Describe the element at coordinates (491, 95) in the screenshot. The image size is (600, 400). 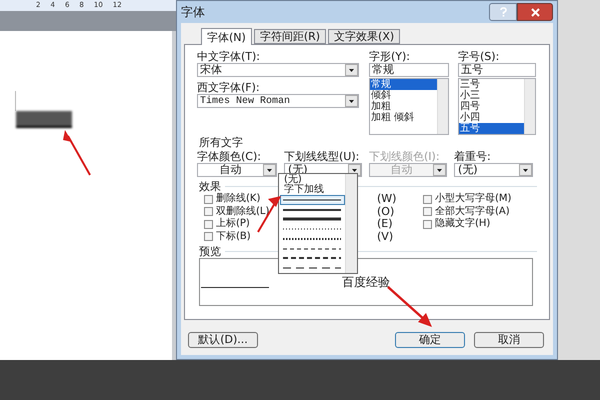
I see `list-item: 小三` at that location.